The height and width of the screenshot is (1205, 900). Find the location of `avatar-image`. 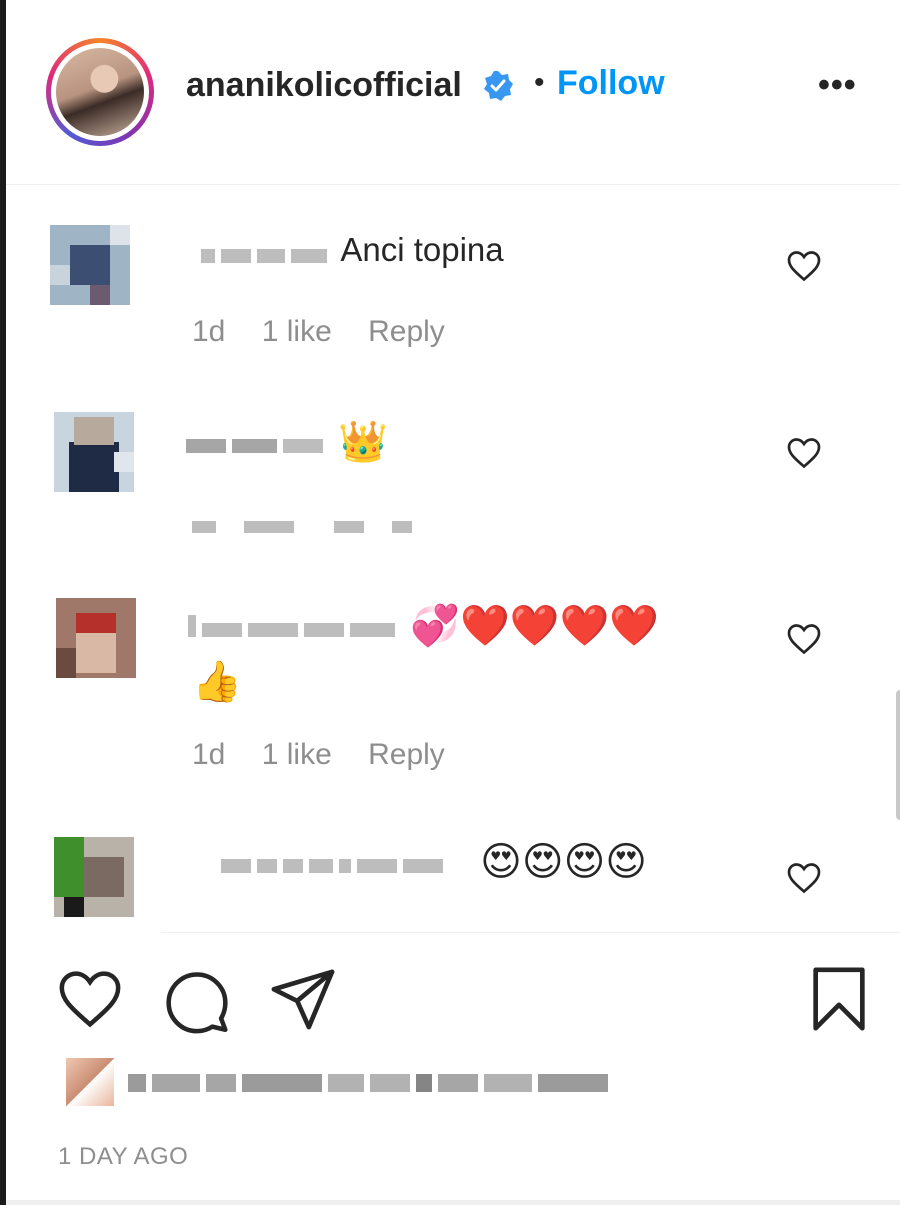

avatar-image is located at coordinates (100, 92).